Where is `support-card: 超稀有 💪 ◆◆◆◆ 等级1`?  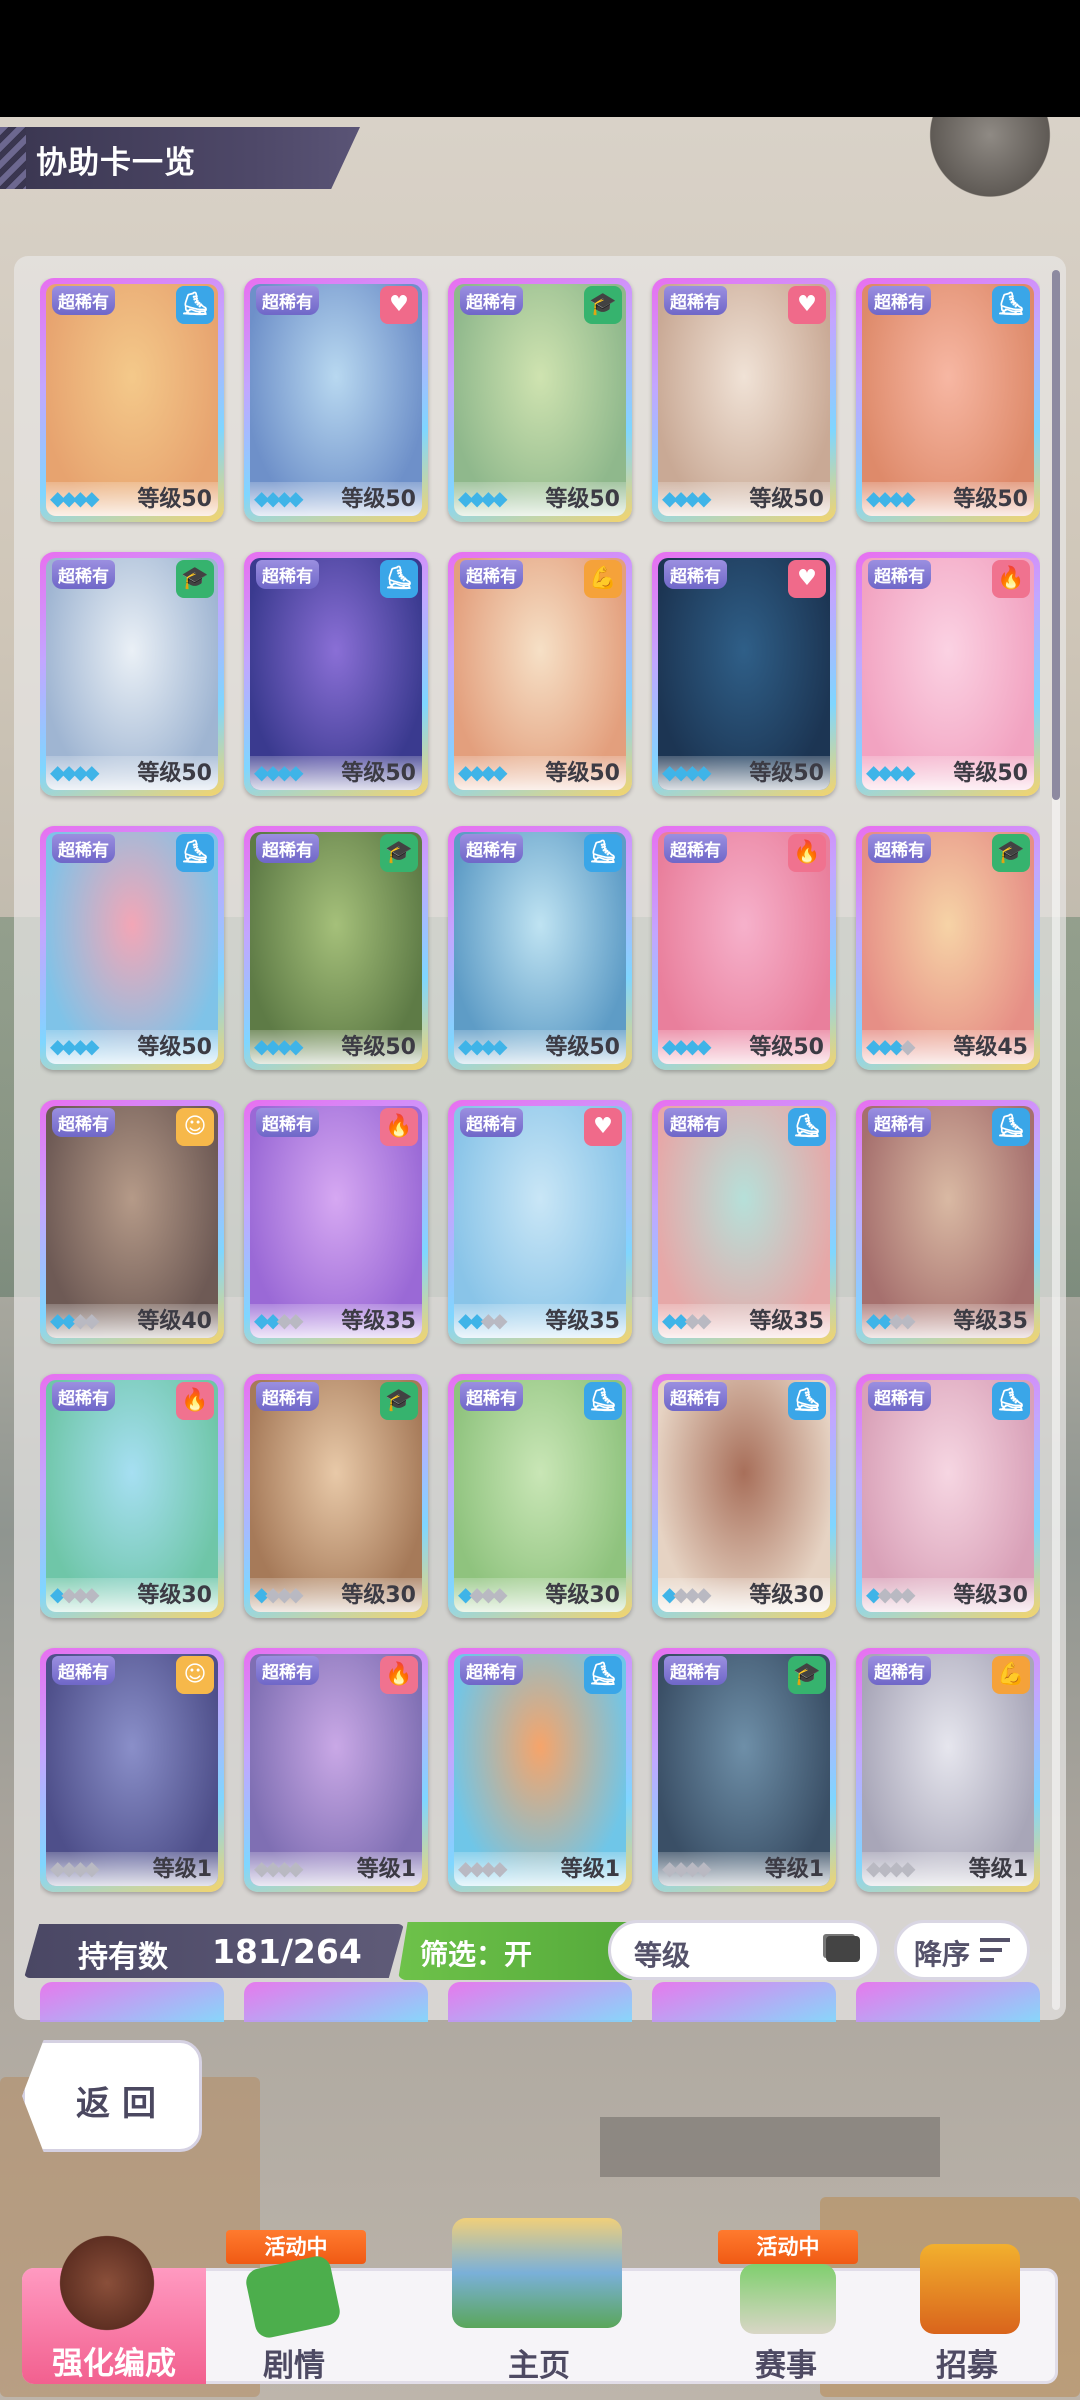 support-card: 超稀有 💪 ◆◆◆◆ 等级1 is located at coordinates (948, 1770).